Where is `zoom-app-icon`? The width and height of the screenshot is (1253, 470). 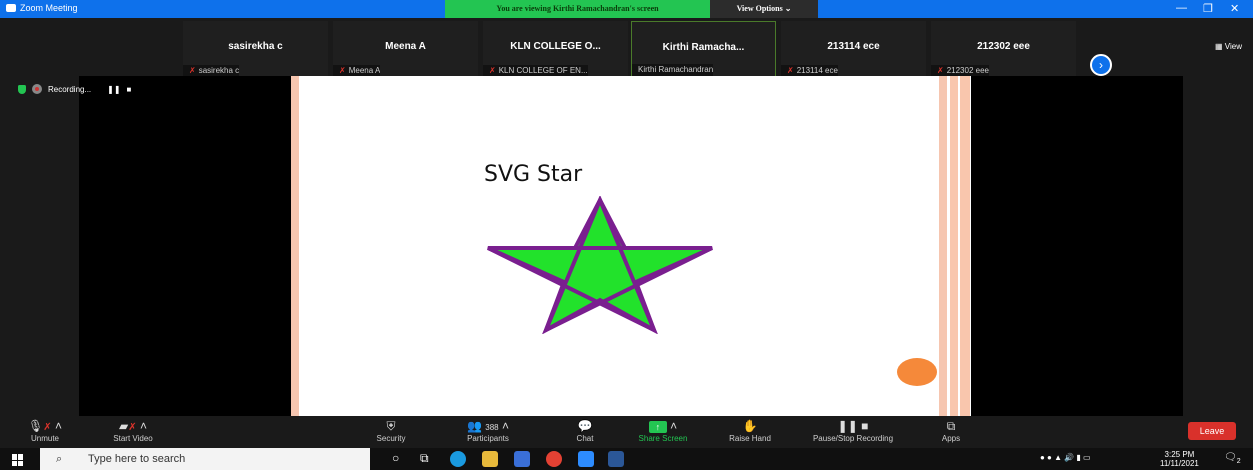
zoom-app-icon is located at coordinates (586, 459).